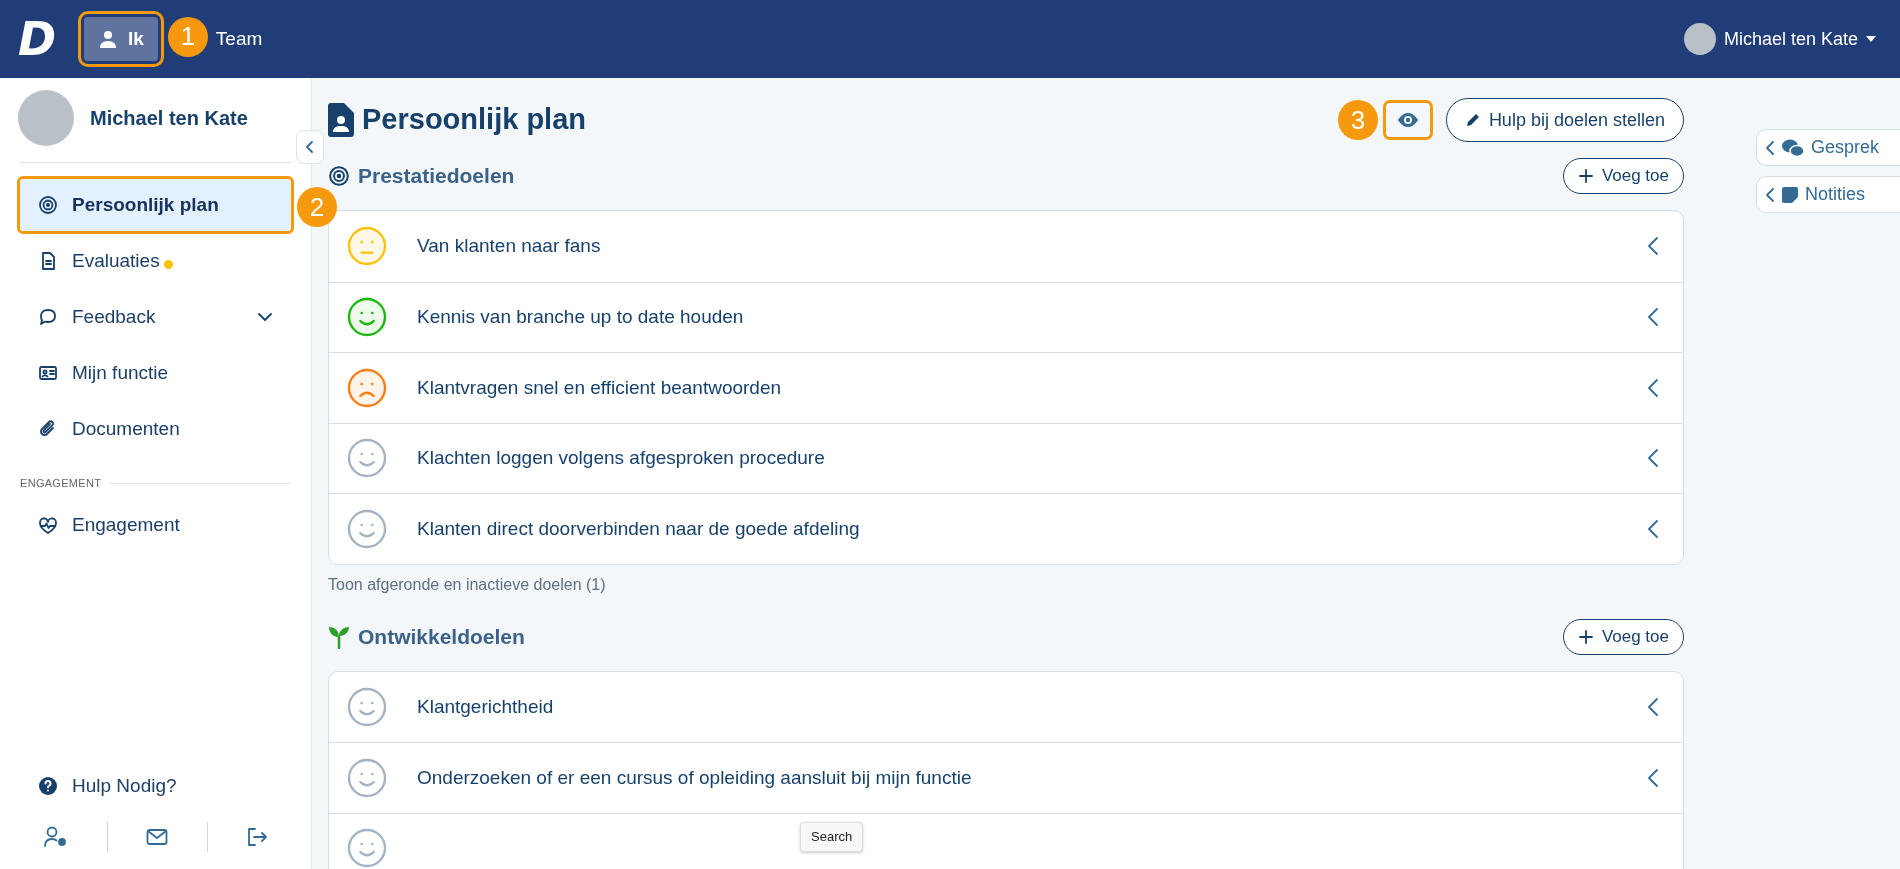 The height and width of the screenshot is (869, 1900). I want to click on help-icon, so click(48, 786).